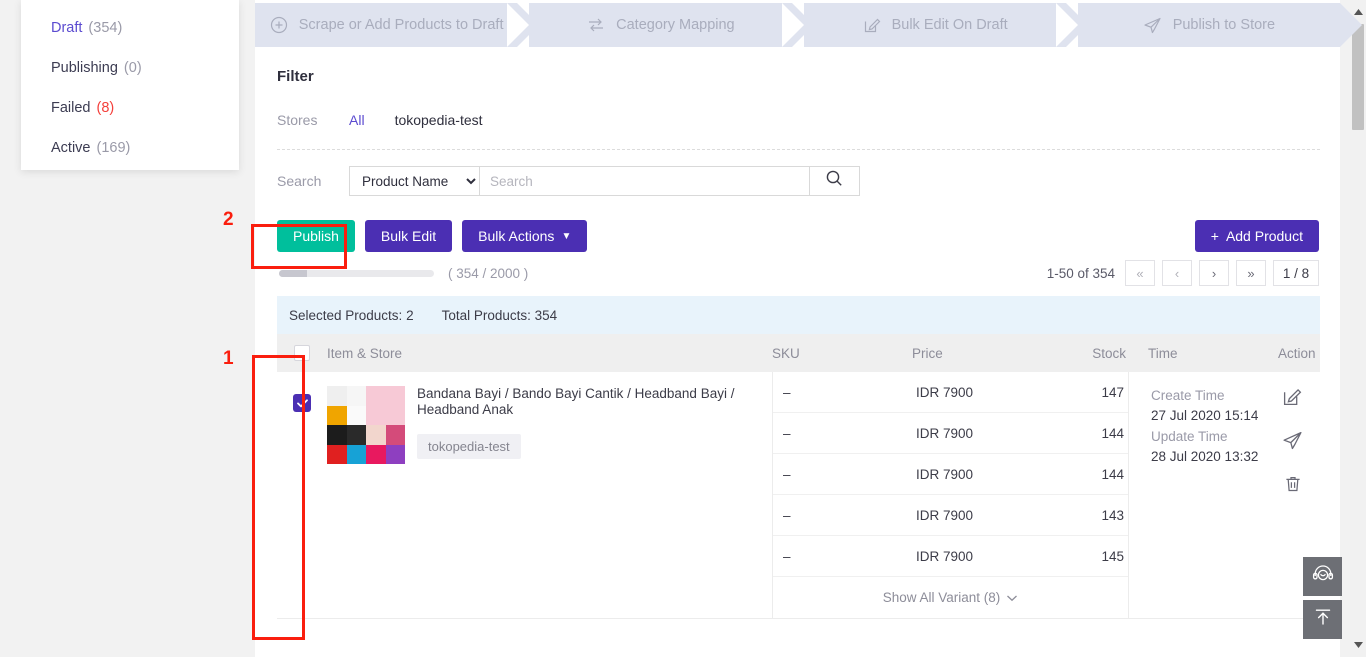 The height and width of the screenshot is (657, 1366). What do you see at coordinates (299, 181) in the screenshot?
I see `search-label: Search` at bounding box center [299, 181].